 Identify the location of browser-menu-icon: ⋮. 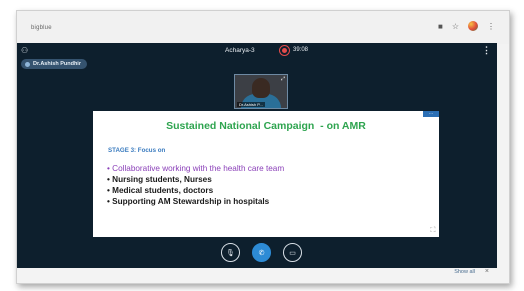
(491, 26).